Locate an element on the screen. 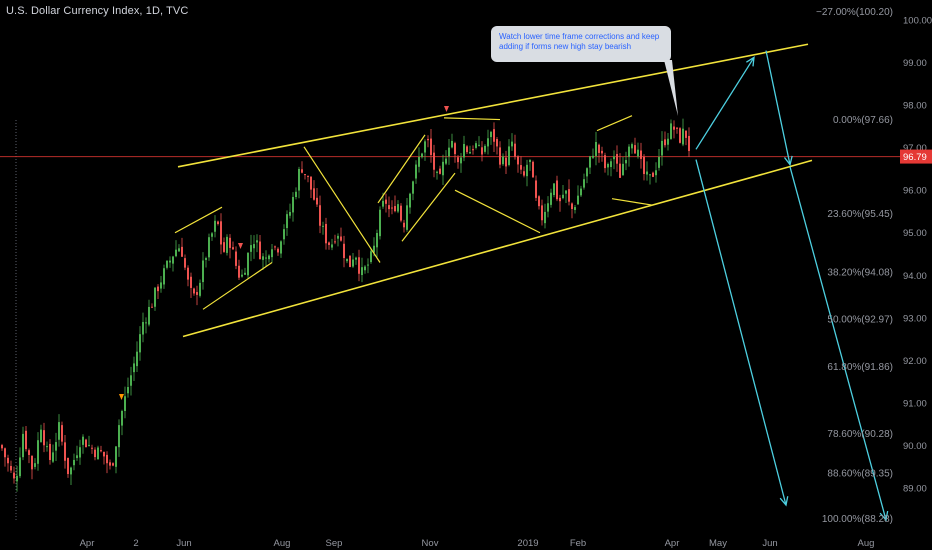 The height and width of the screenshot is (550, 932). last-price-label: 96.79 is located at coordinates (915, 157).